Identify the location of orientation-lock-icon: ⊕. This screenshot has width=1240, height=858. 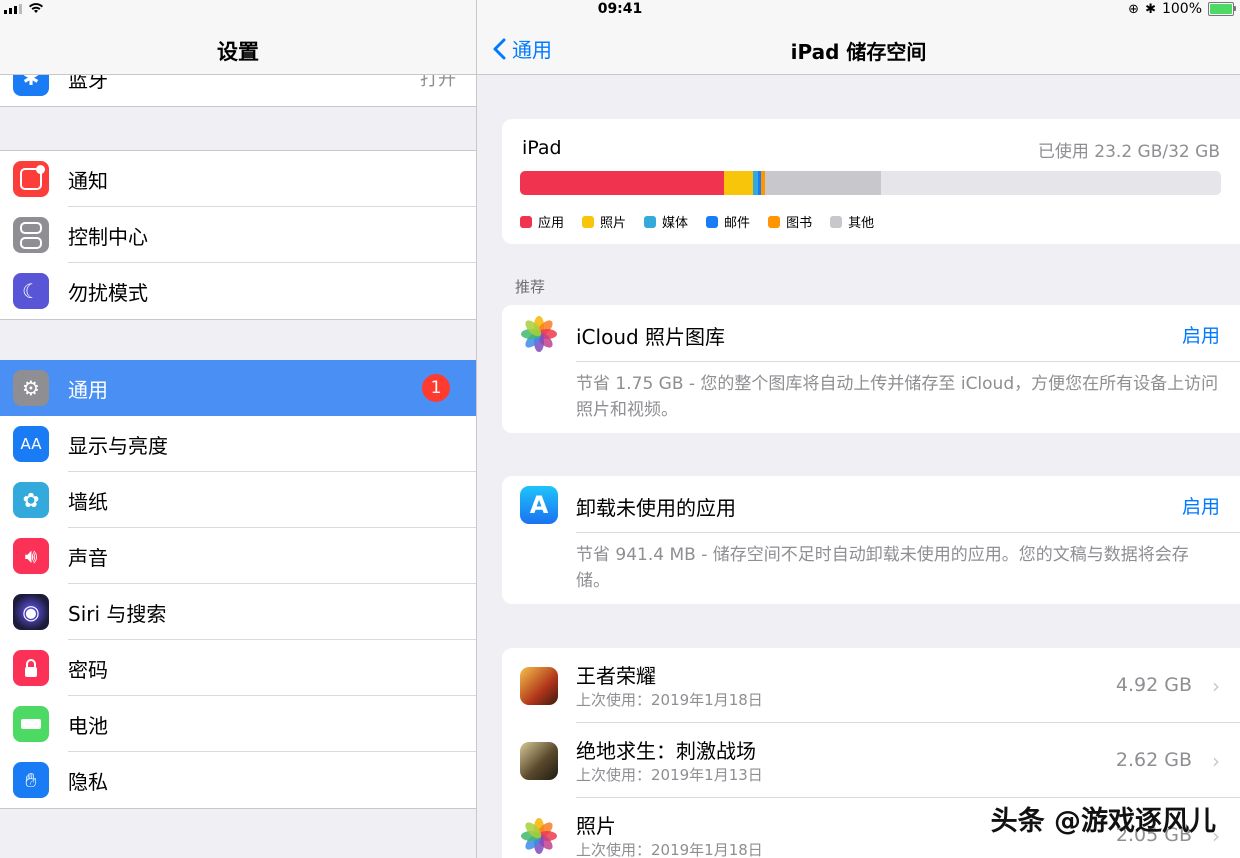
(1134, 9).